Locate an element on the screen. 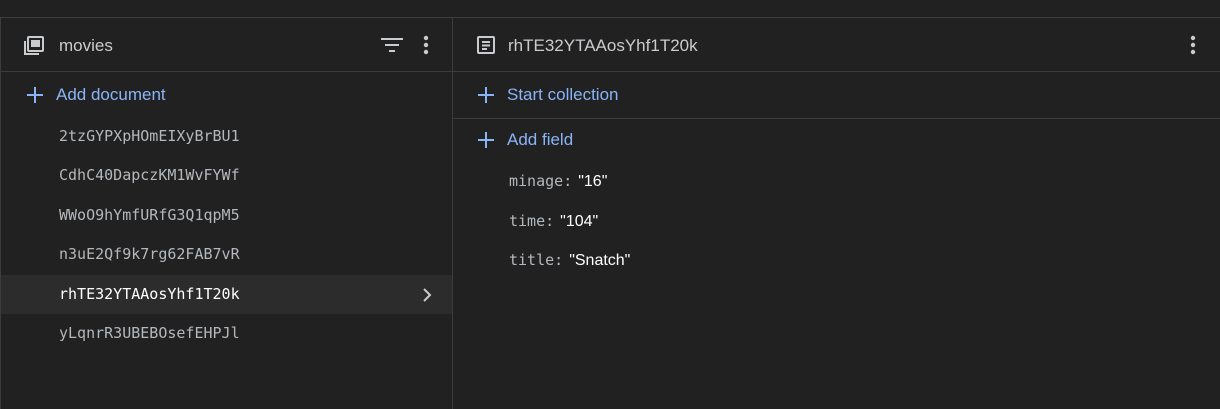  document-list-item: n3uE2Qf9k7rg62FAB7vR is located at coordinates (226, 254).